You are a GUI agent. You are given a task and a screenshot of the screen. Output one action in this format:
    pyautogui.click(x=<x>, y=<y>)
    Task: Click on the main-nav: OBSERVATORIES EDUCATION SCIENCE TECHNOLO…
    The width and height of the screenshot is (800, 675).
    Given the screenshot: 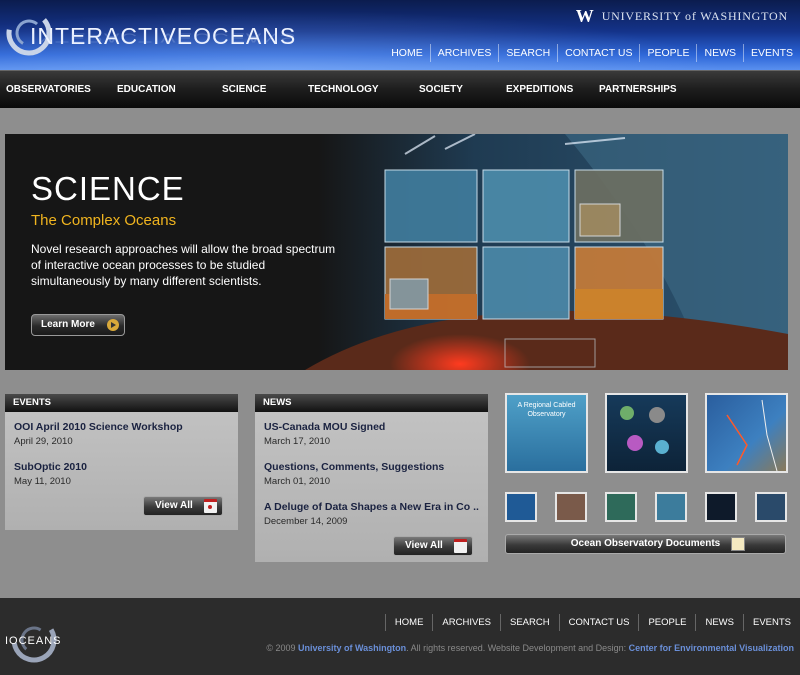 What is the action you would take?
    pyautogui.click(x=400, y=89)
    